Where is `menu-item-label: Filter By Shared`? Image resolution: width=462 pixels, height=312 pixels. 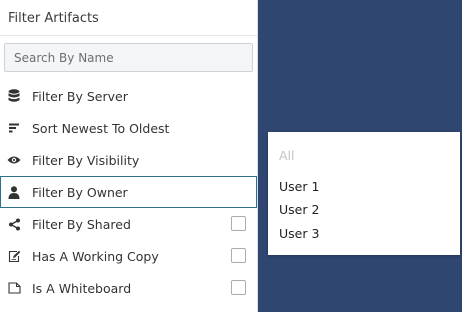
menu-item-label: Filter By Shared is located at coordinates (81, 224).